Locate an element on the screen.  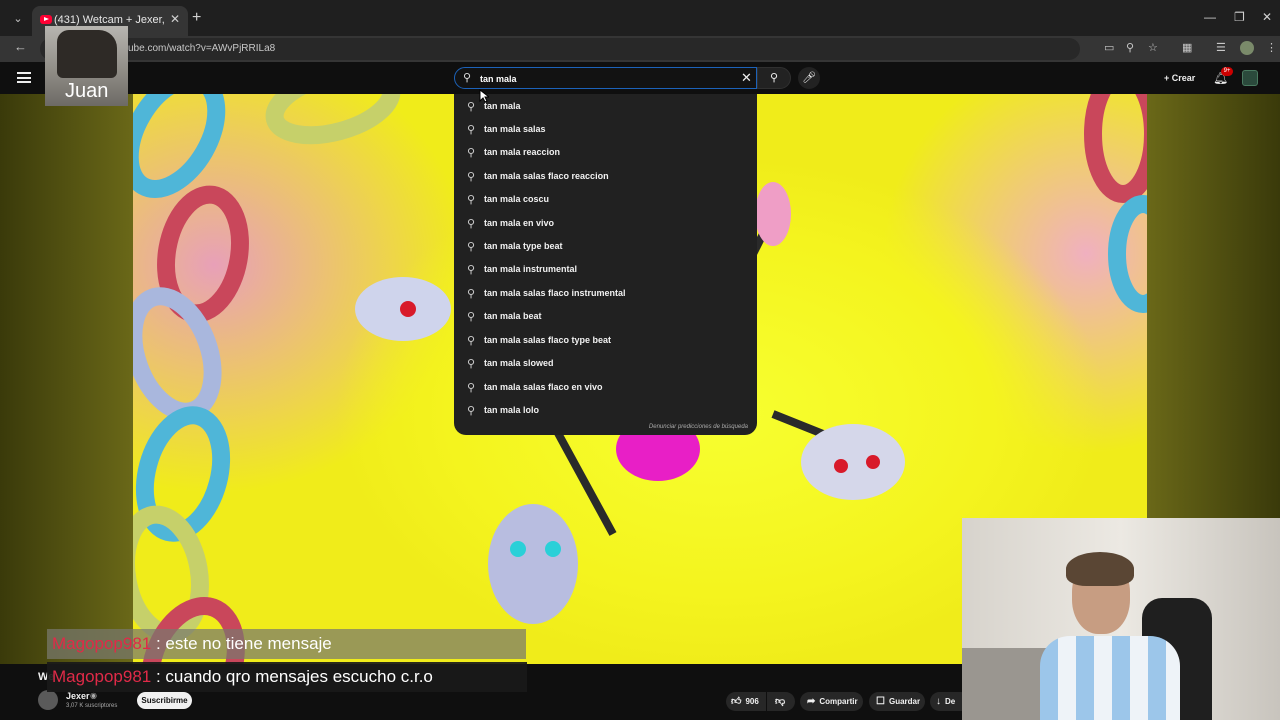
save-label: Guardar is located at coordinates (904, 701).